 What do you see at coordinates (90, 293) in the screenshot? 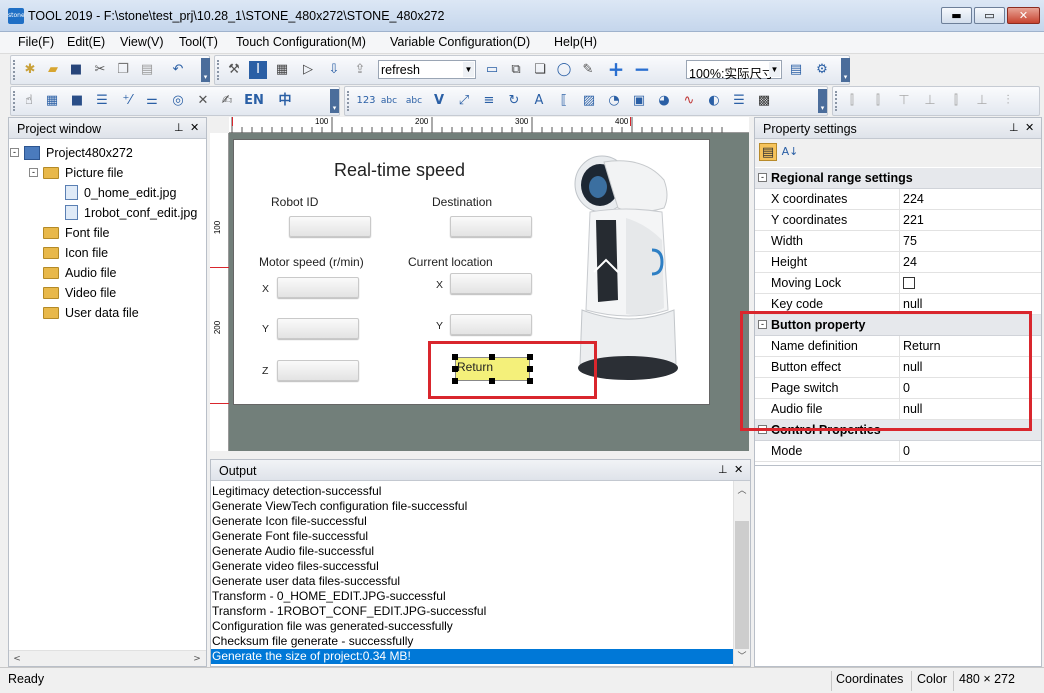
I see `tree-item-video-file: Video file` at bounding box center [90, 293].